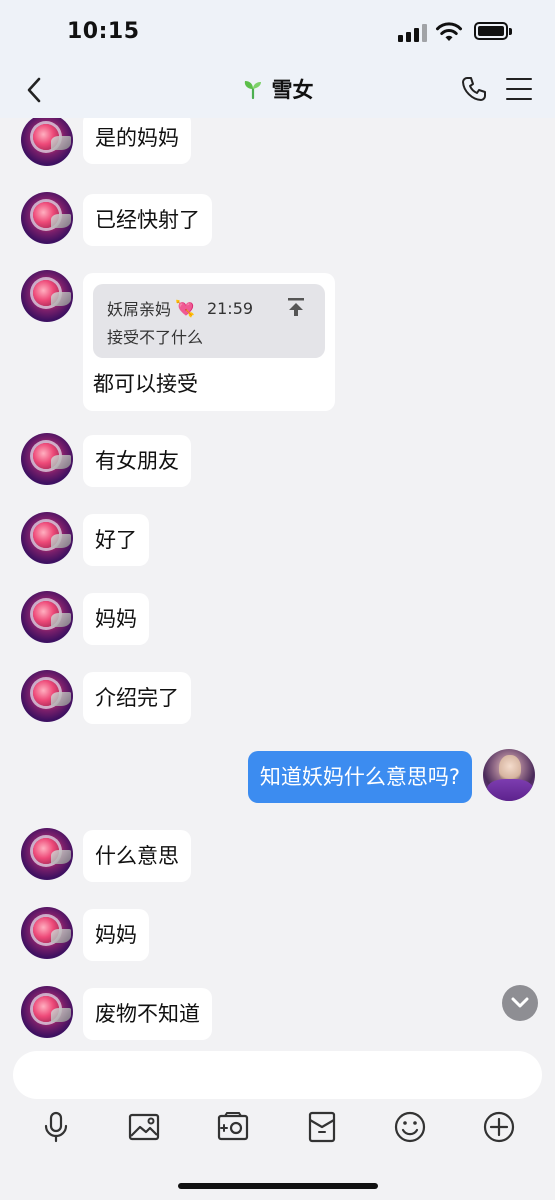 This screenshot has height=1200, width=555. I want to click on wifi-icon, so click(449, 31).